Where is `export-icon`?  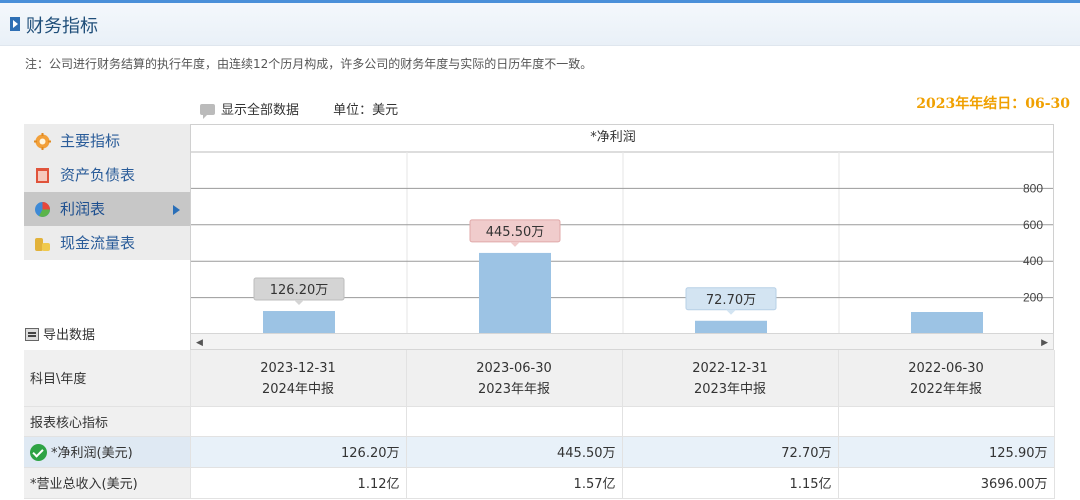 export-icon is located at coordinates (32, 334).